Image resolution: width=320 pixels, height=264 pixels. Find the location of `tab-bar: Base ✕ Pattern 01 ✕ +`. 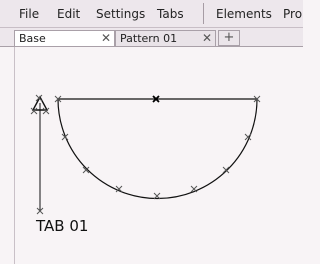

tab-bar: Base ✕ Pattern 01 ✕ + is located at coordinates (151, 38).